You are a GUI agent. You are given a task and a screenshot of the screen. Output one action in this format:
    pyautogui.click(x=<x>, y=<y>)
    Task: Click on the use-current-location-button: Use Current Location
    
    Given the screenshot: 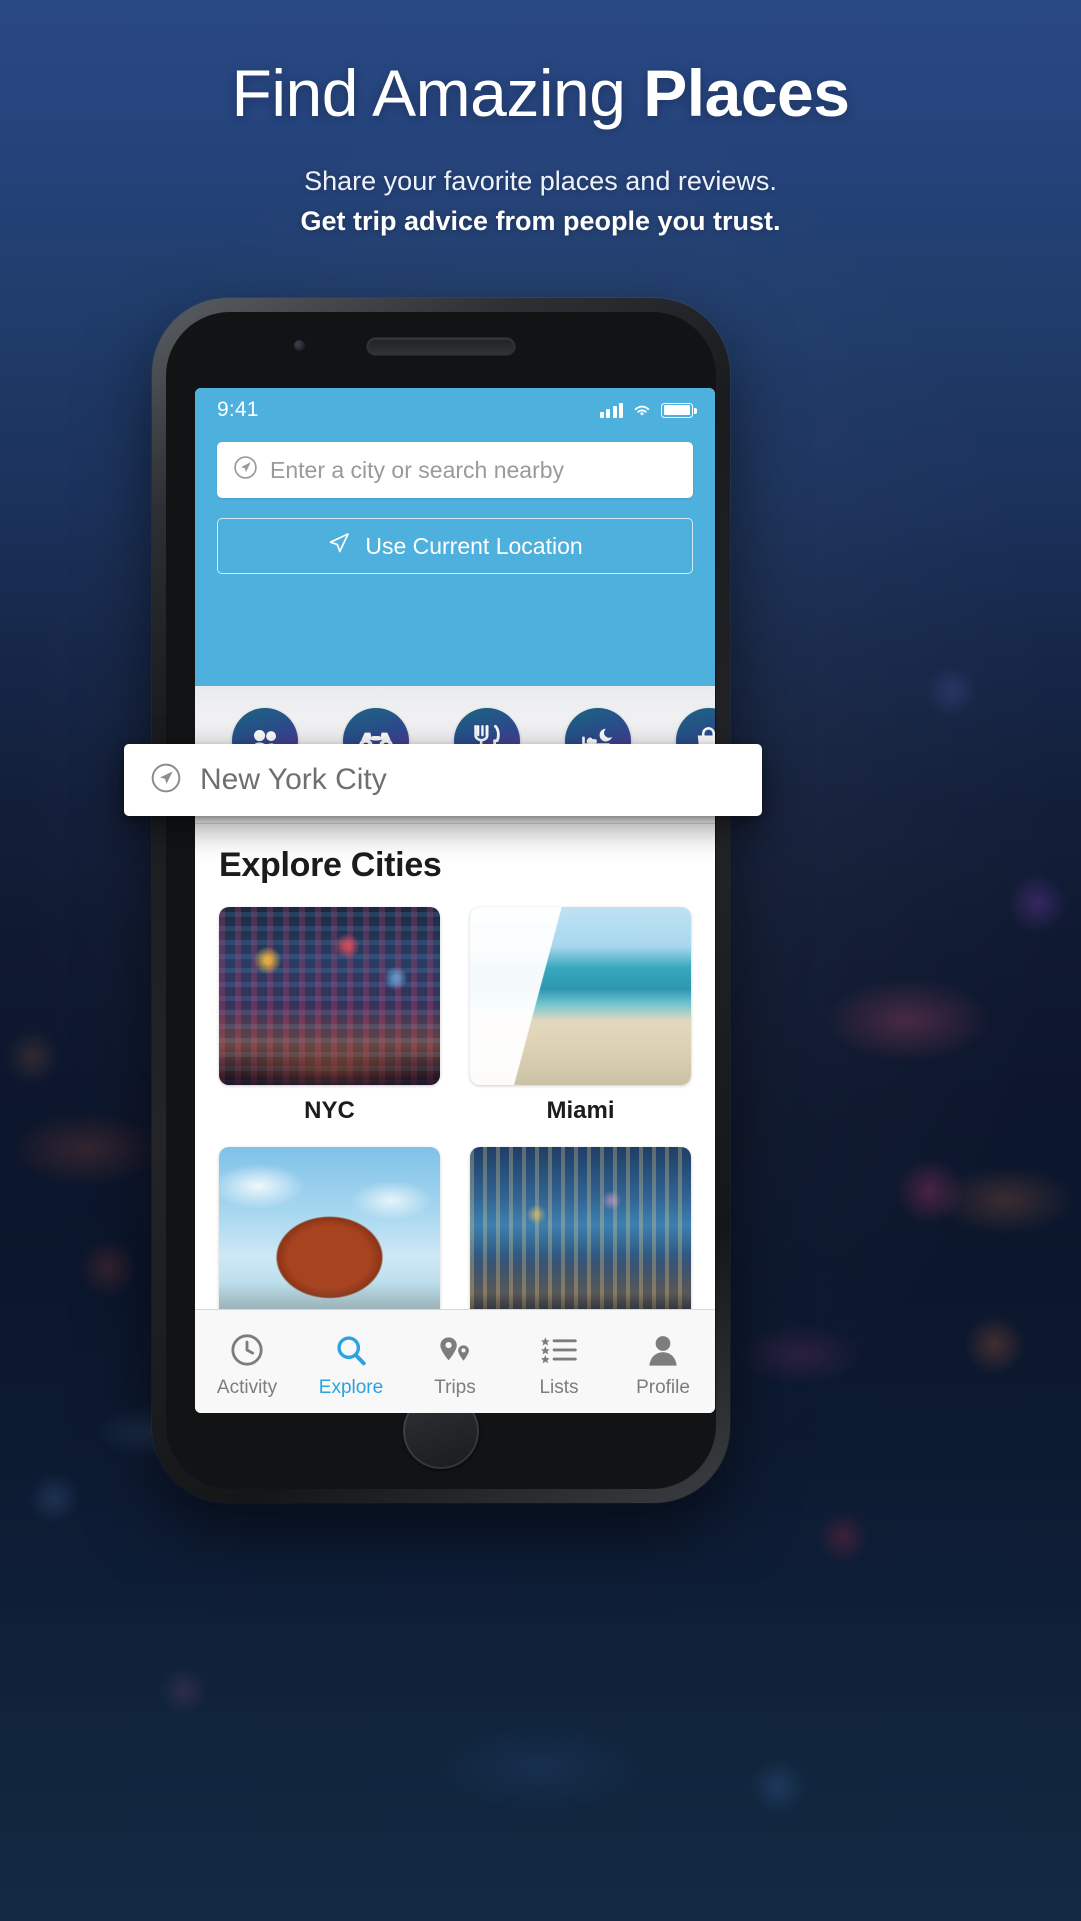 What is the action you would take?
    pyautogui.click(x=455, y=546)
    